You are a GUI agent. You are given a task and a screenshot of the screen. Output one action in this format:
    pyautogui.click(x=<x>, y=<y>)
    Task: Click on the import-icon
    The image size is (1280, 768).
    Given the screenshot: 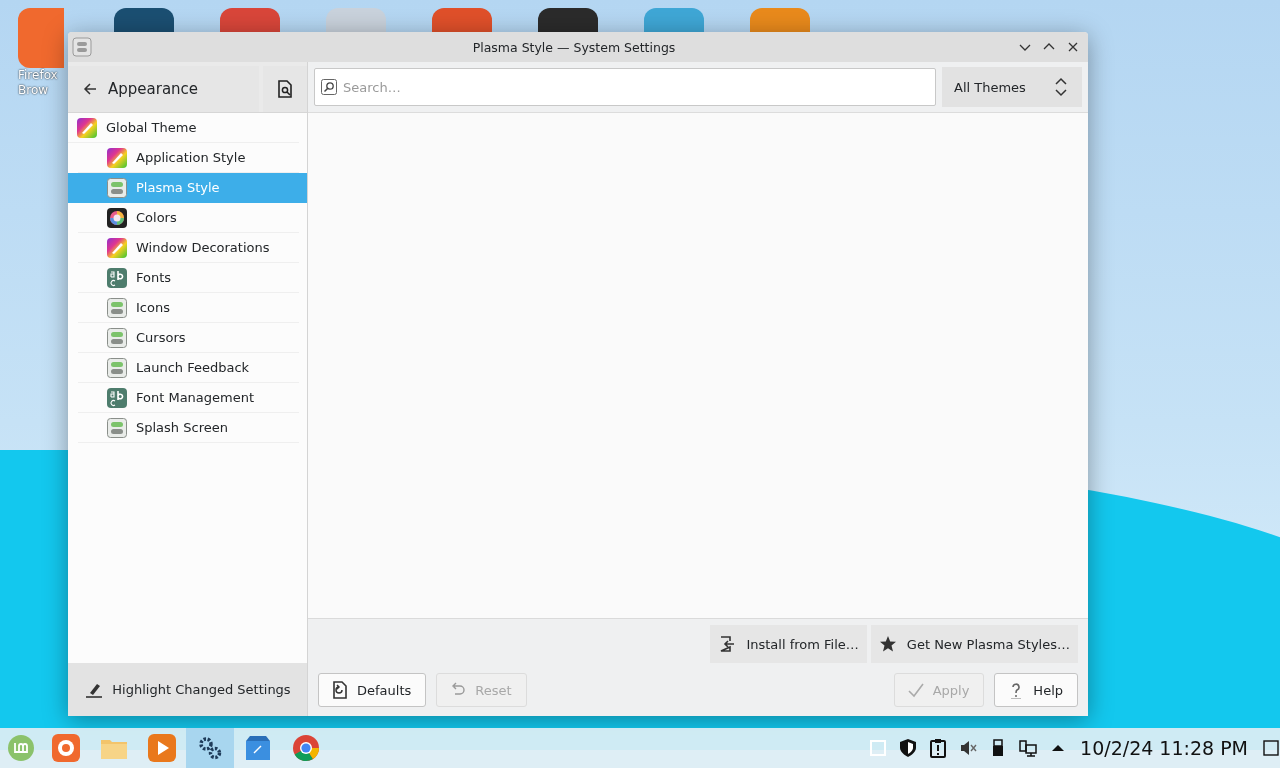 What is the action you would take?
    pyautogui.click(x=727, y=644)
    